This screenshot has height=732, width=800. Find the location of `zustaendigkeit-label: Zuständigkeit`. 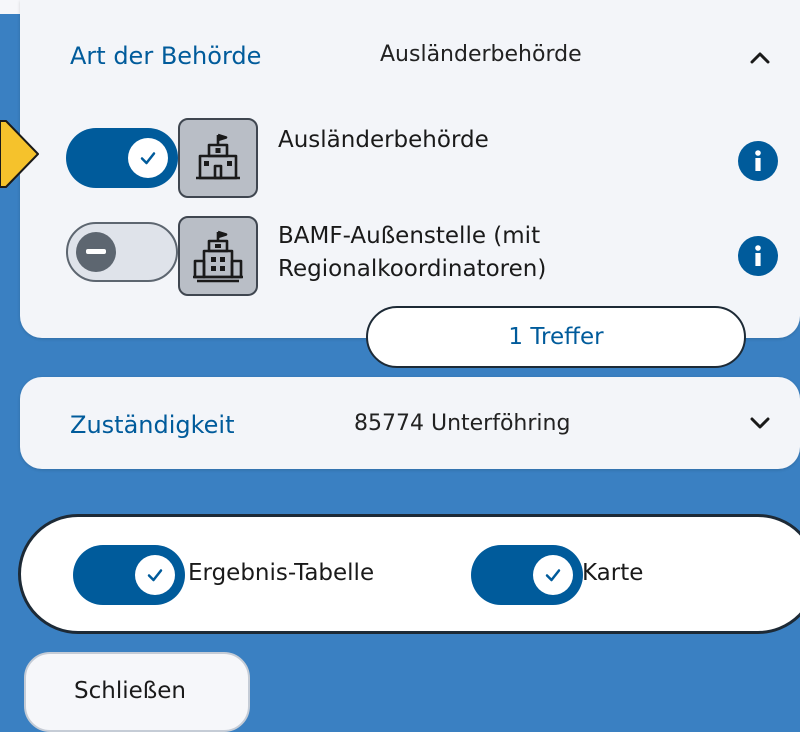

zustaendigkeit-label: Zuständigkeit is located at coordinates (152, 425).